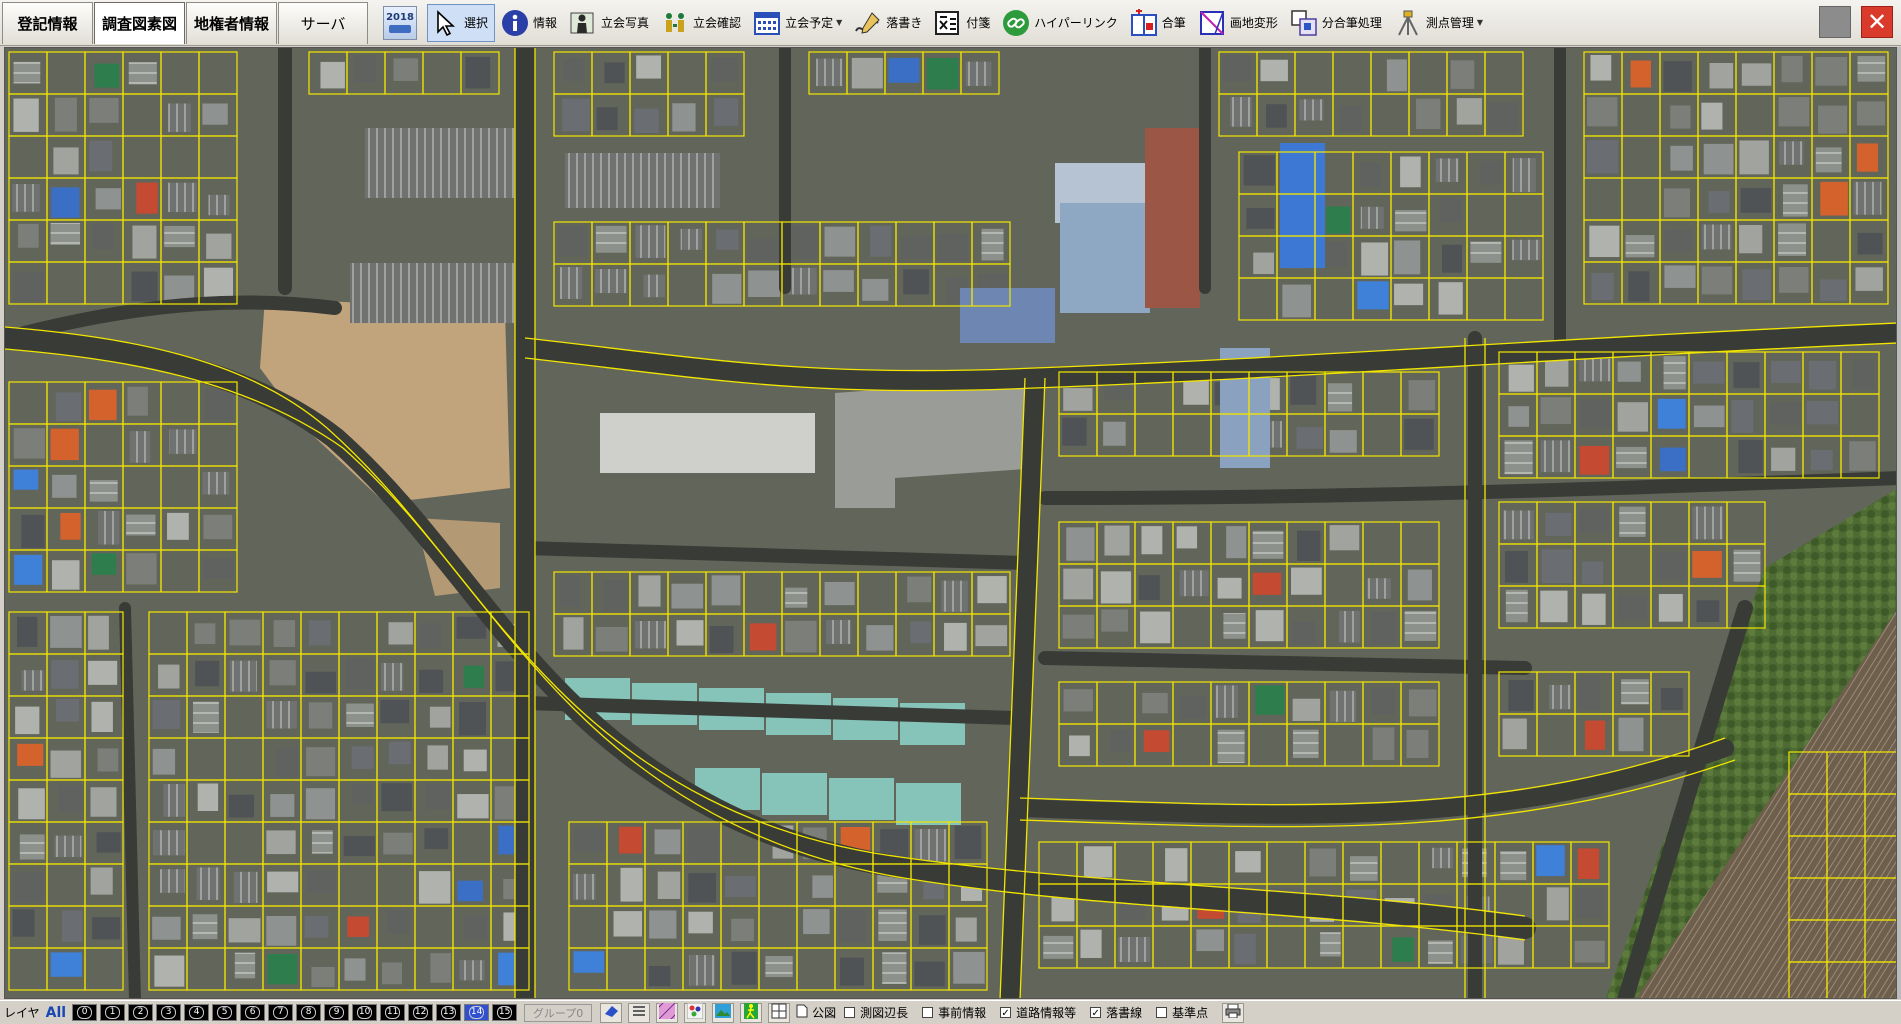  Describe the element at coordinates (169, 1012) in the screenshot. I see `layer-button-3: 3` at that location.